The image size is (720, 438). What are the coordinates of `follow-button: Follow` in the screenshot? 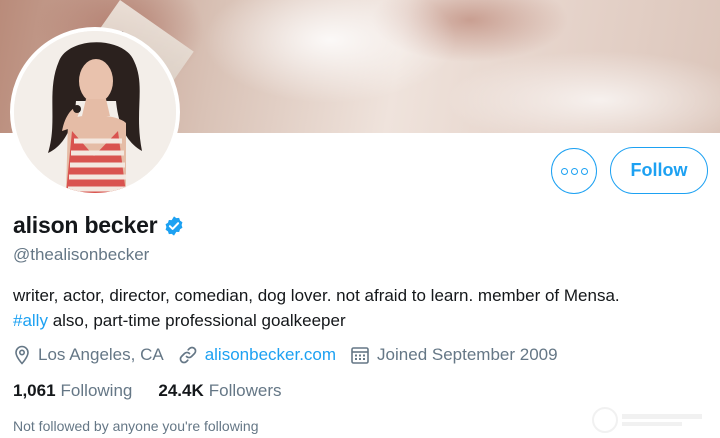 It's located at (659, 170).